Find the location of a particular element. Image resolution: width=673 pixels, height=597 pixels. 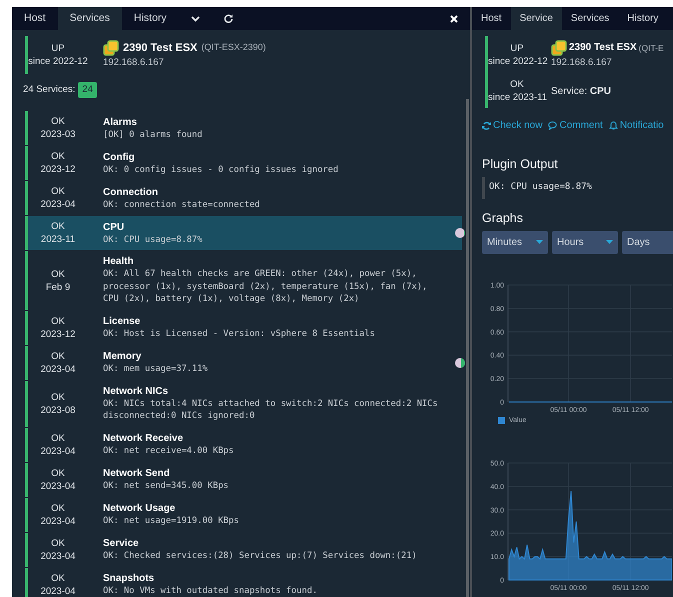

scrollbar is located at coordinates (467, 348).